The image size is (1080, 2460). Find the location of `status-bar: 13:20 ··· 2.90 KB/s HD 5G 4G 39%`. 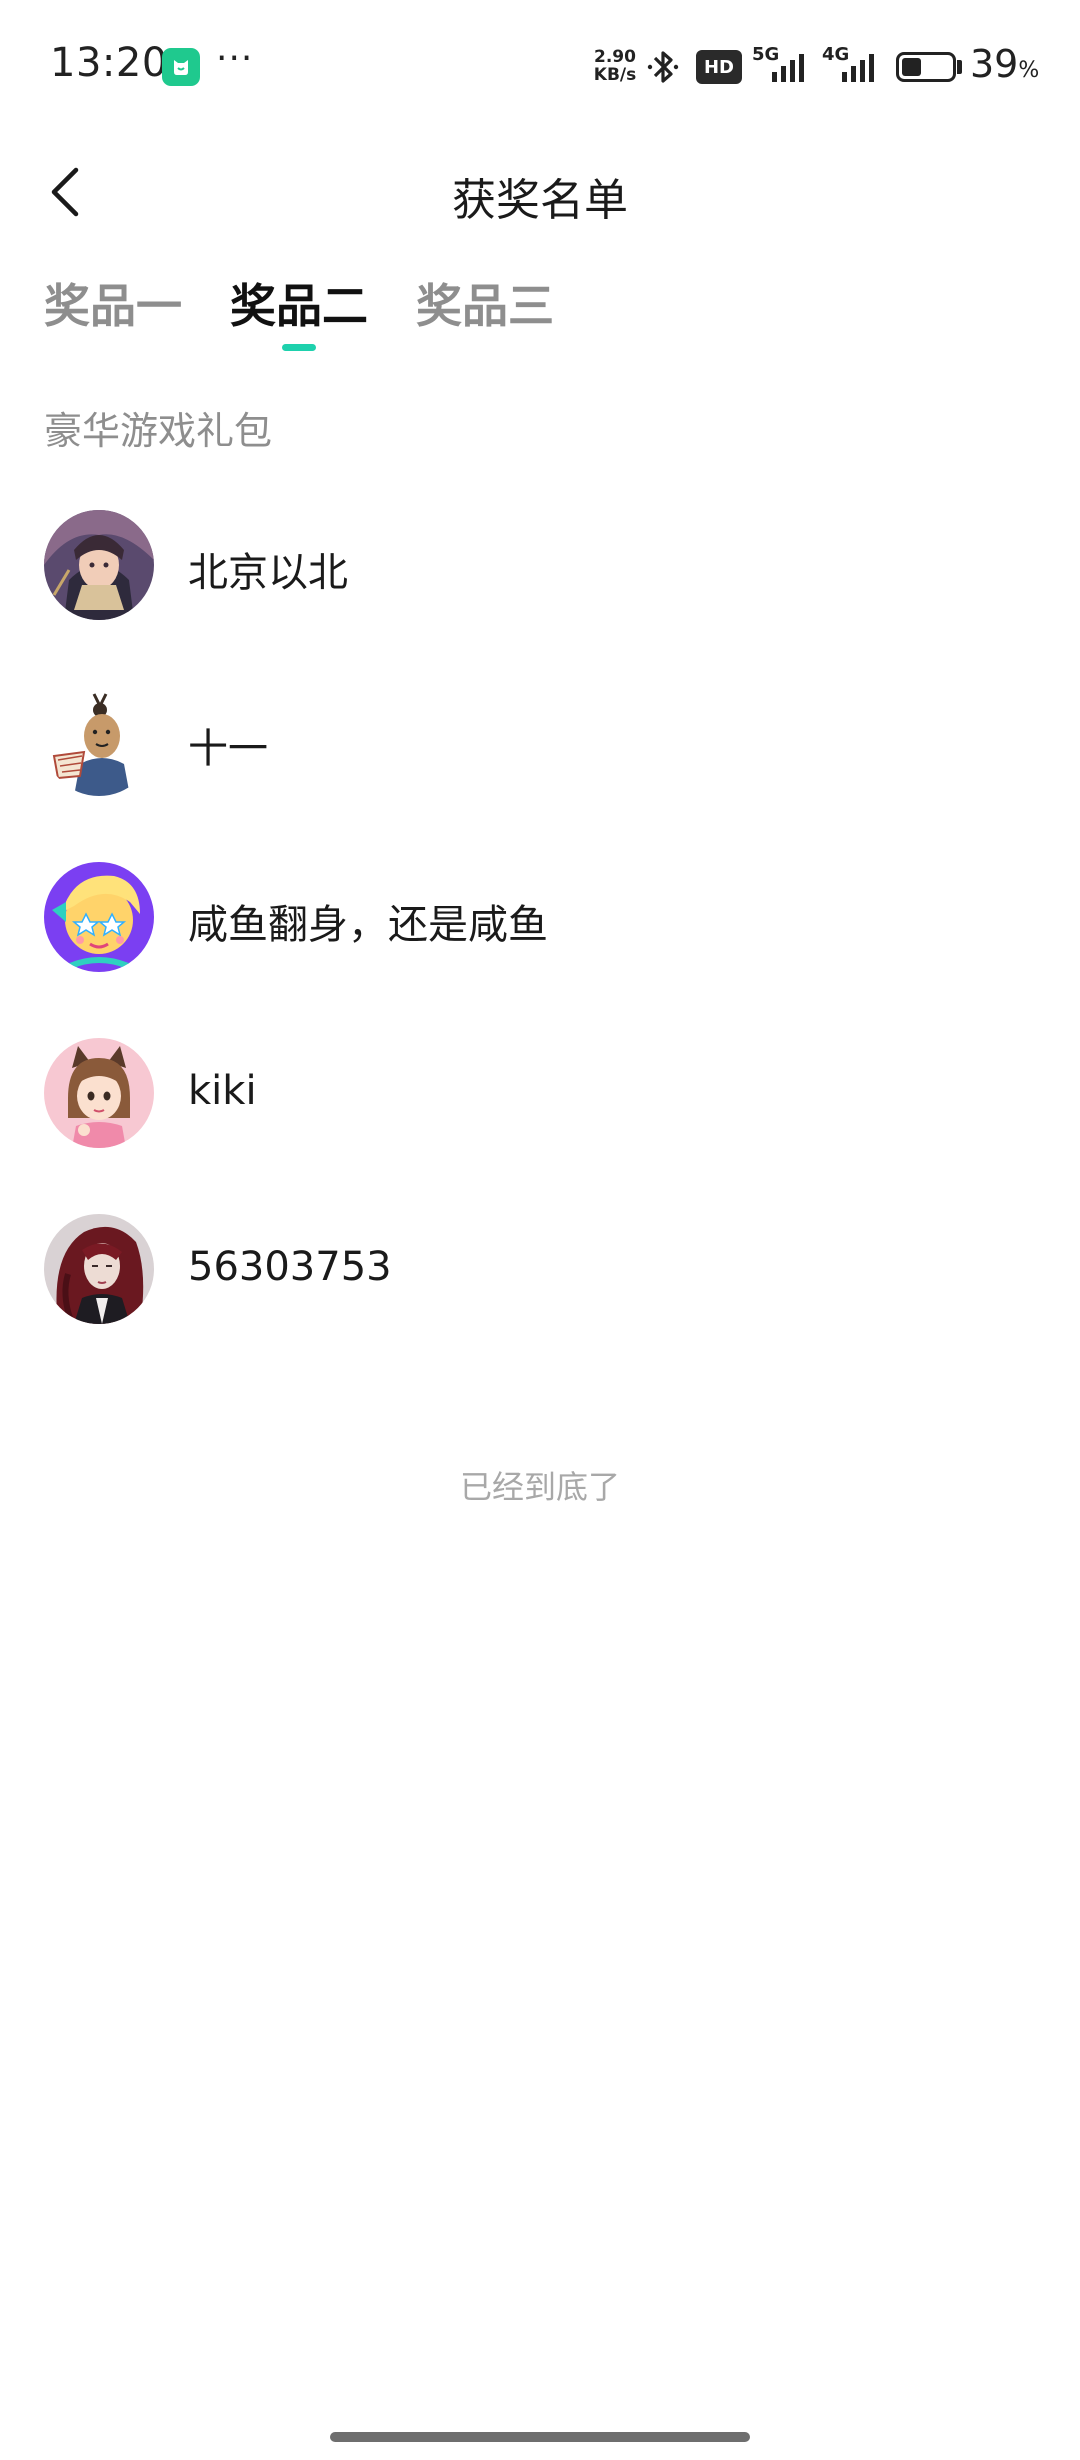

status-bar: 13:20 ··· 2.90 KB/s HD 5G 4G 39% is located at coordinates (540, 68).